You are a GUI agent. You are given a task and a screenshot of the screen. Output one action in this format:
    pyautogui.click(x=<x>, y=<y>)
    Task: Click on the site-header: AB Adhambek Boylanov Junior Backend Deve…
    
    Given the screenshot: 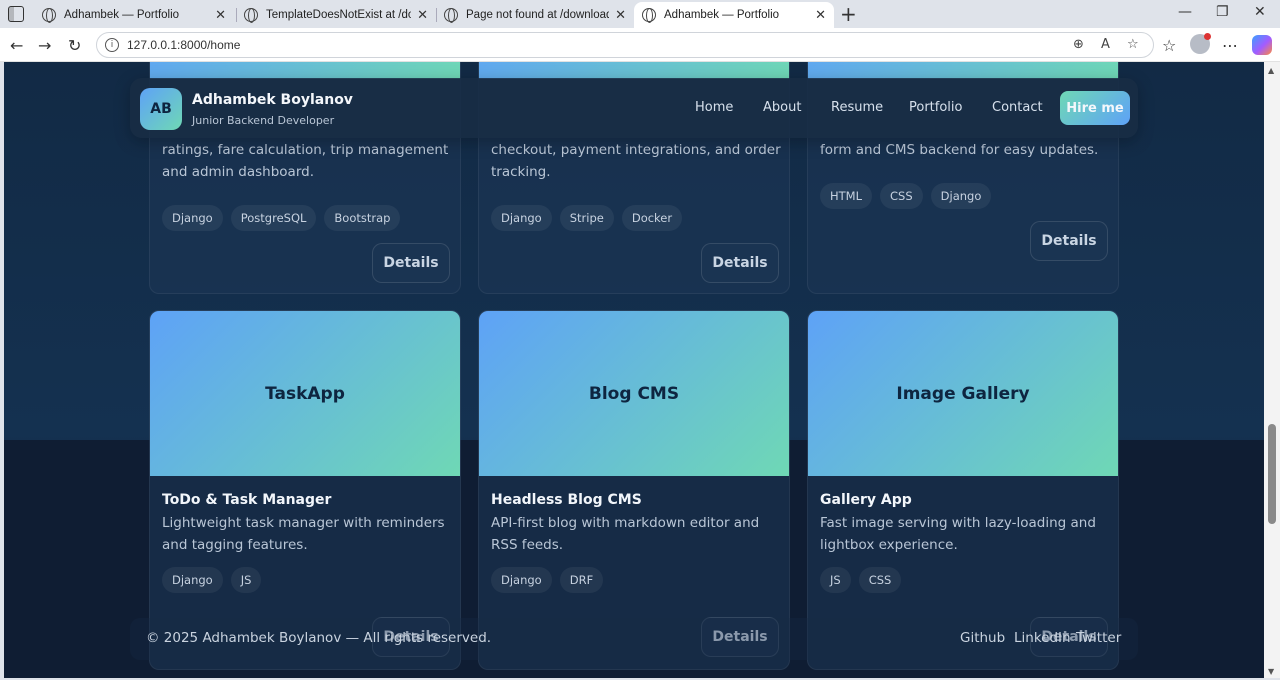 What is the action you would take?
    pyautogui.click(x=634, y=108)
    